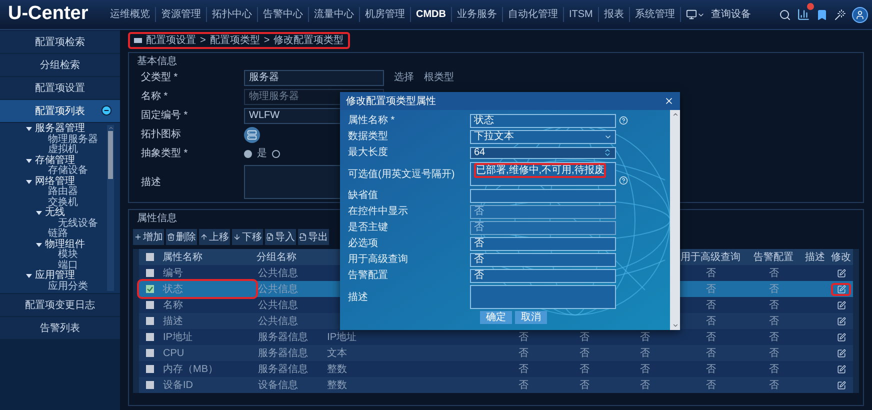  I want to click on section-title: 基本信息, so click(157, 61).